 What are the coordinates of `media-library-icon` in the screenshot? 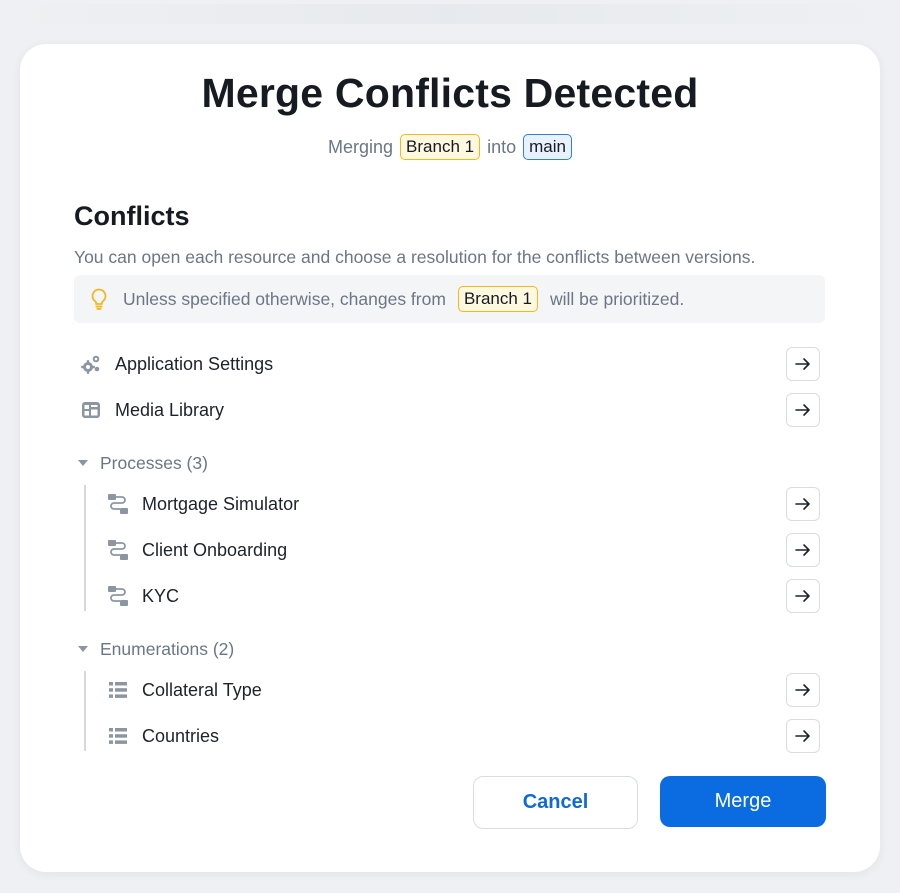 It's located at (91, 410).